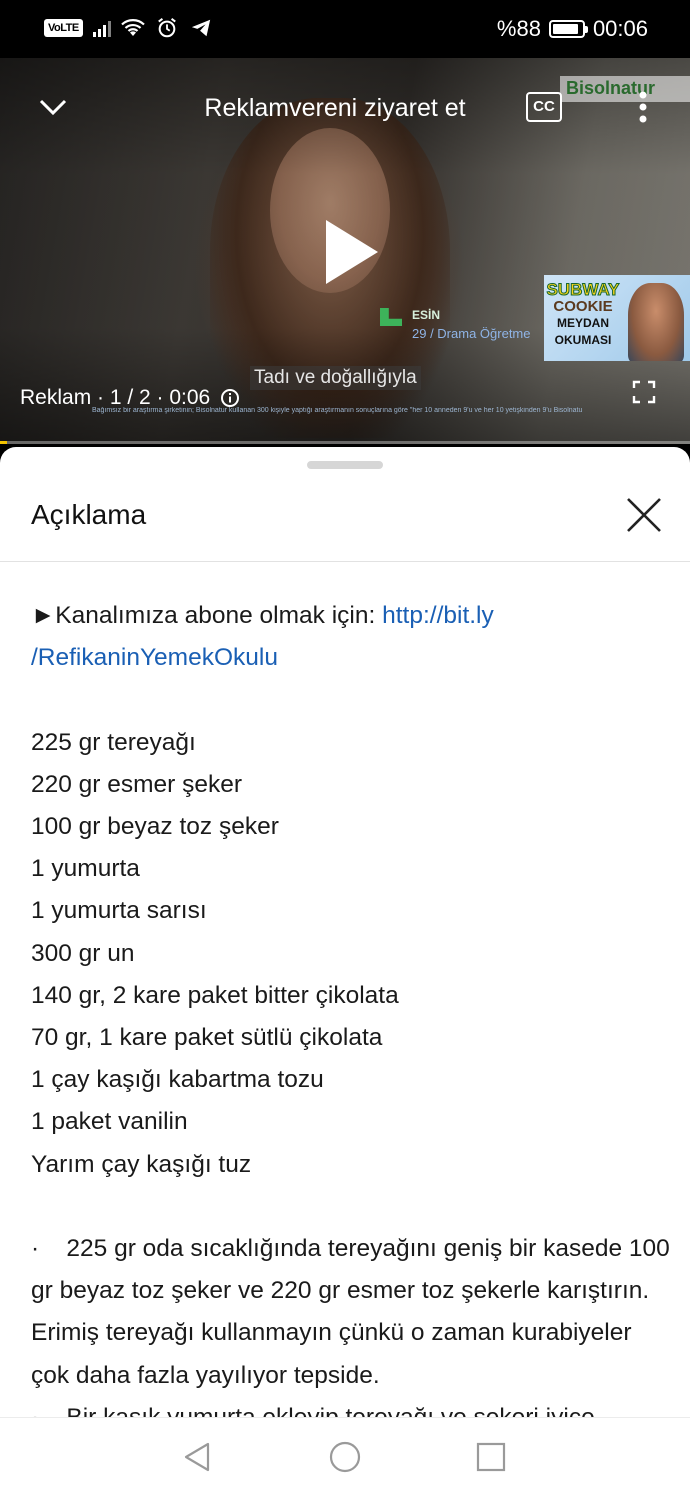 The height and width of the screenshot is (1495, 690). What do you see at coordinates (491, 1457) in the screenshot?
I see `recents-icon` at bounding box center [491, 1457].